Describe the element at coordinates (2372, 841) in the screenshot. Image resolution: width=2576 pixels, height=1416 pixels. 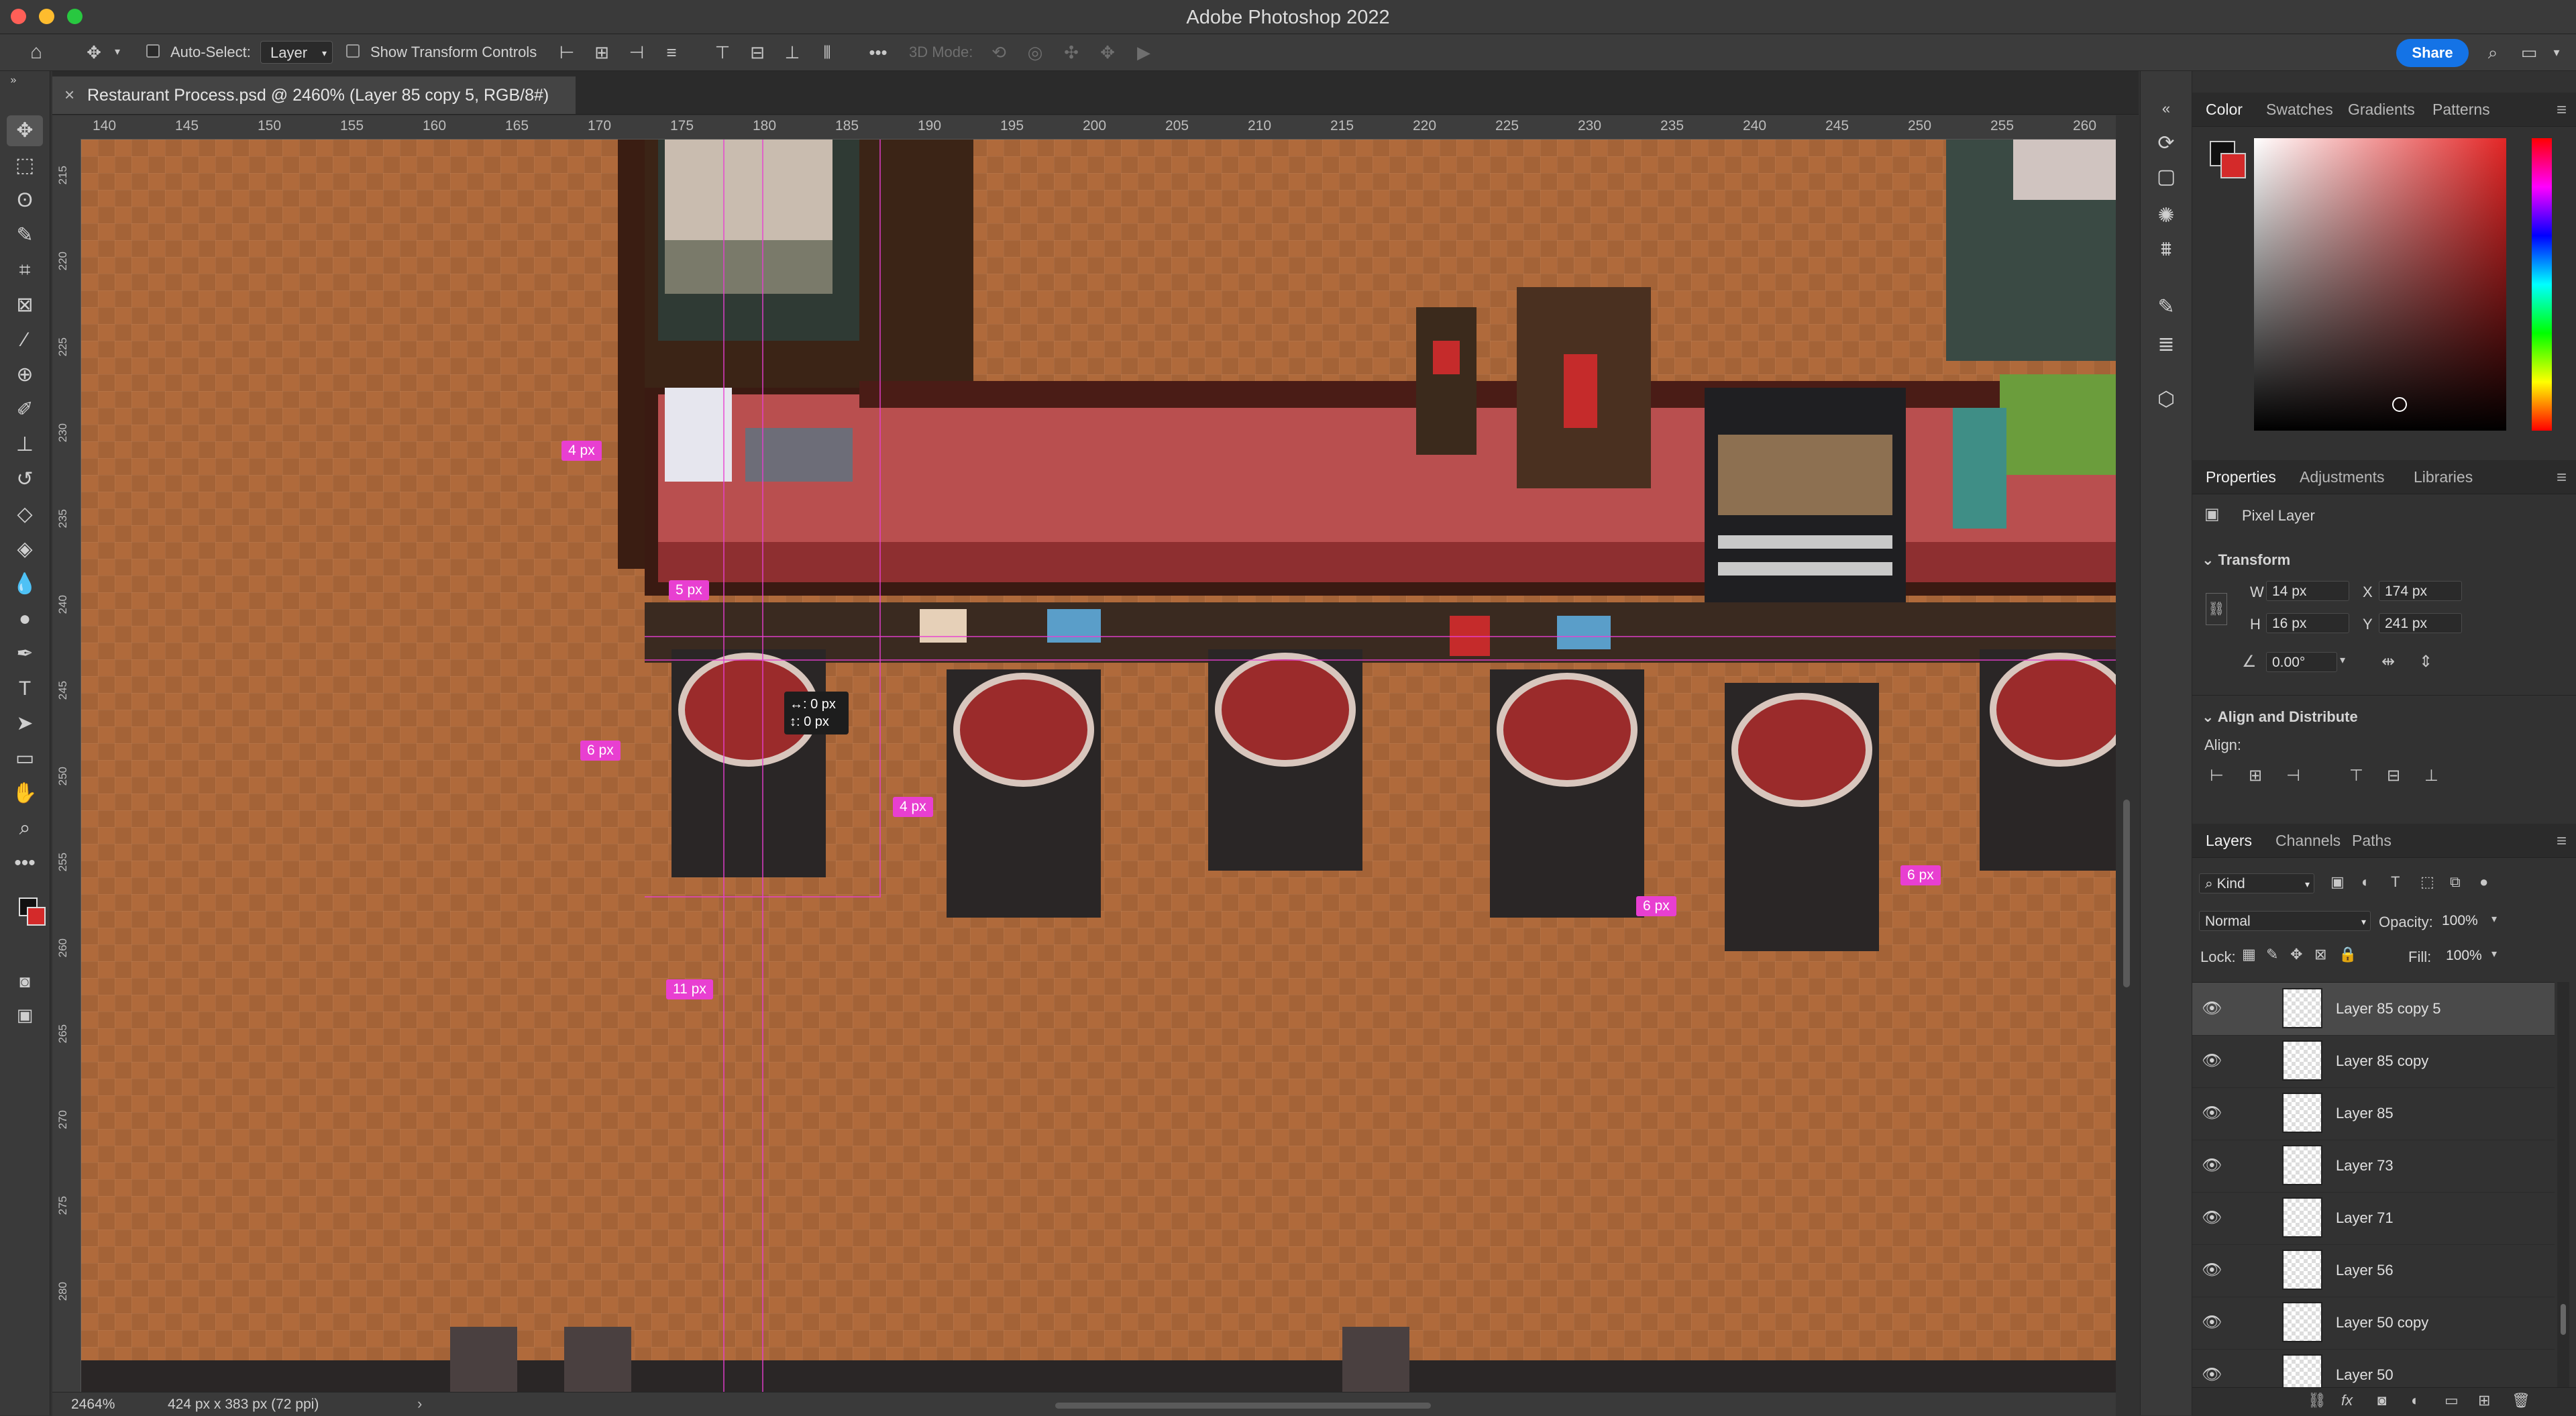
I see `tab-paths: Paths` at that location.